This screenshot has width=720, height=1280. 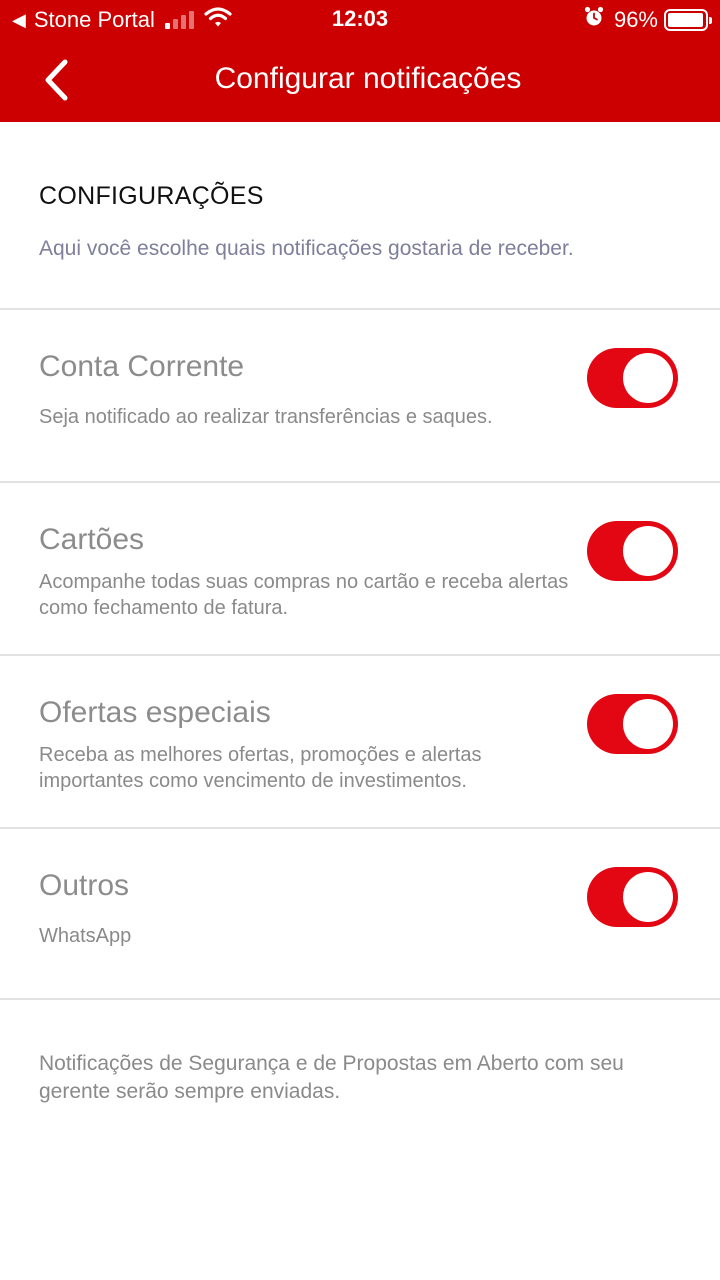 I want to click on alarm-clock-icon, so click(x=594, y=20).